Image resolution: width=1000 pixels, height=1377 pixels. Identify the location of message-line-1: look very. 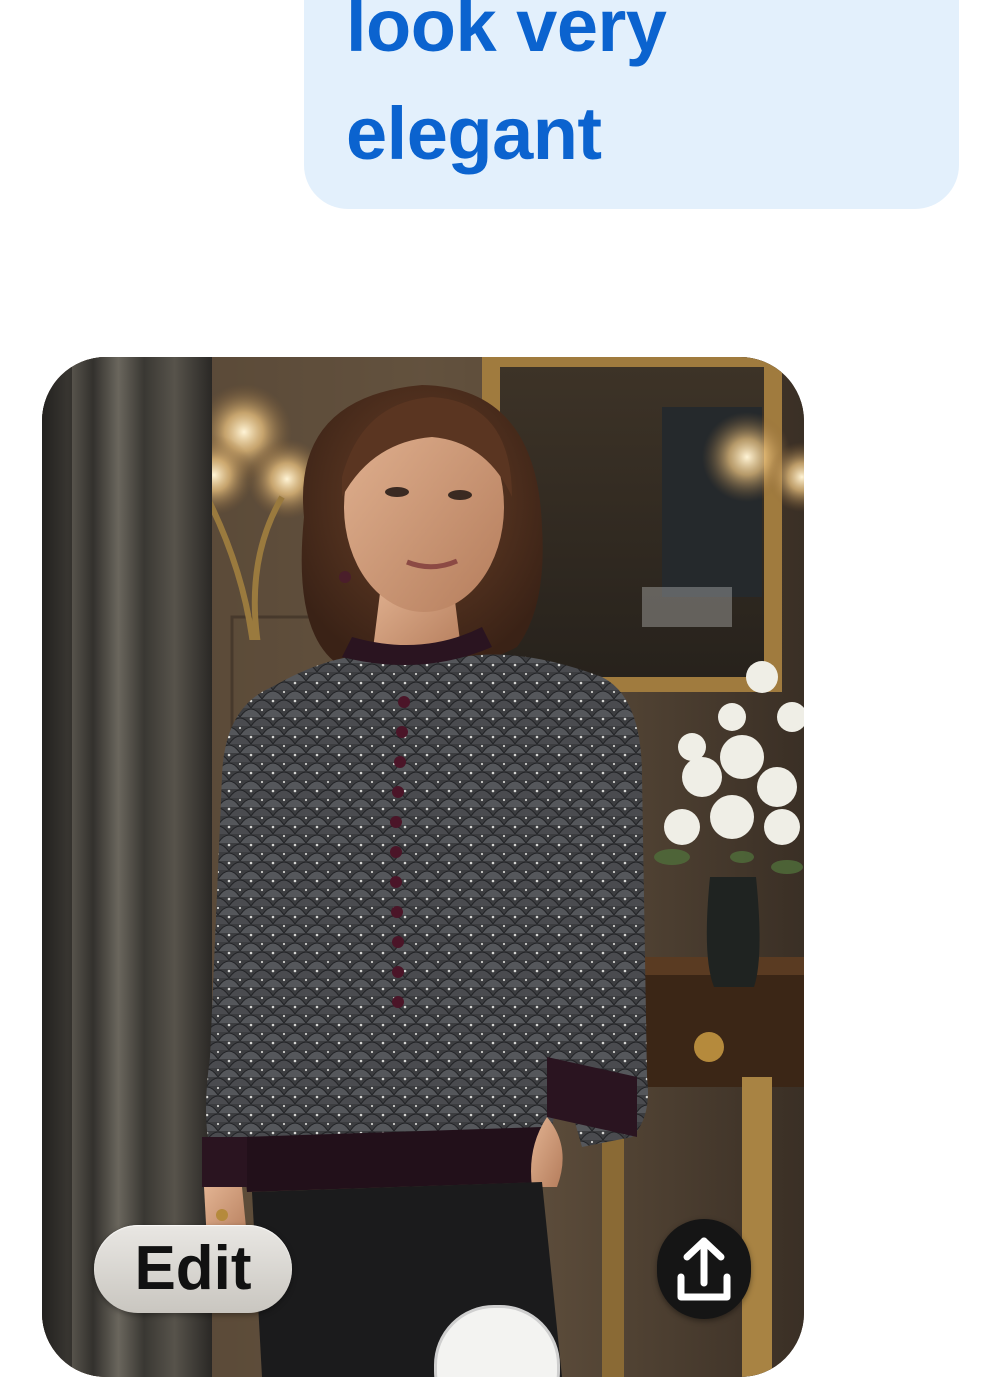
(506, 33).